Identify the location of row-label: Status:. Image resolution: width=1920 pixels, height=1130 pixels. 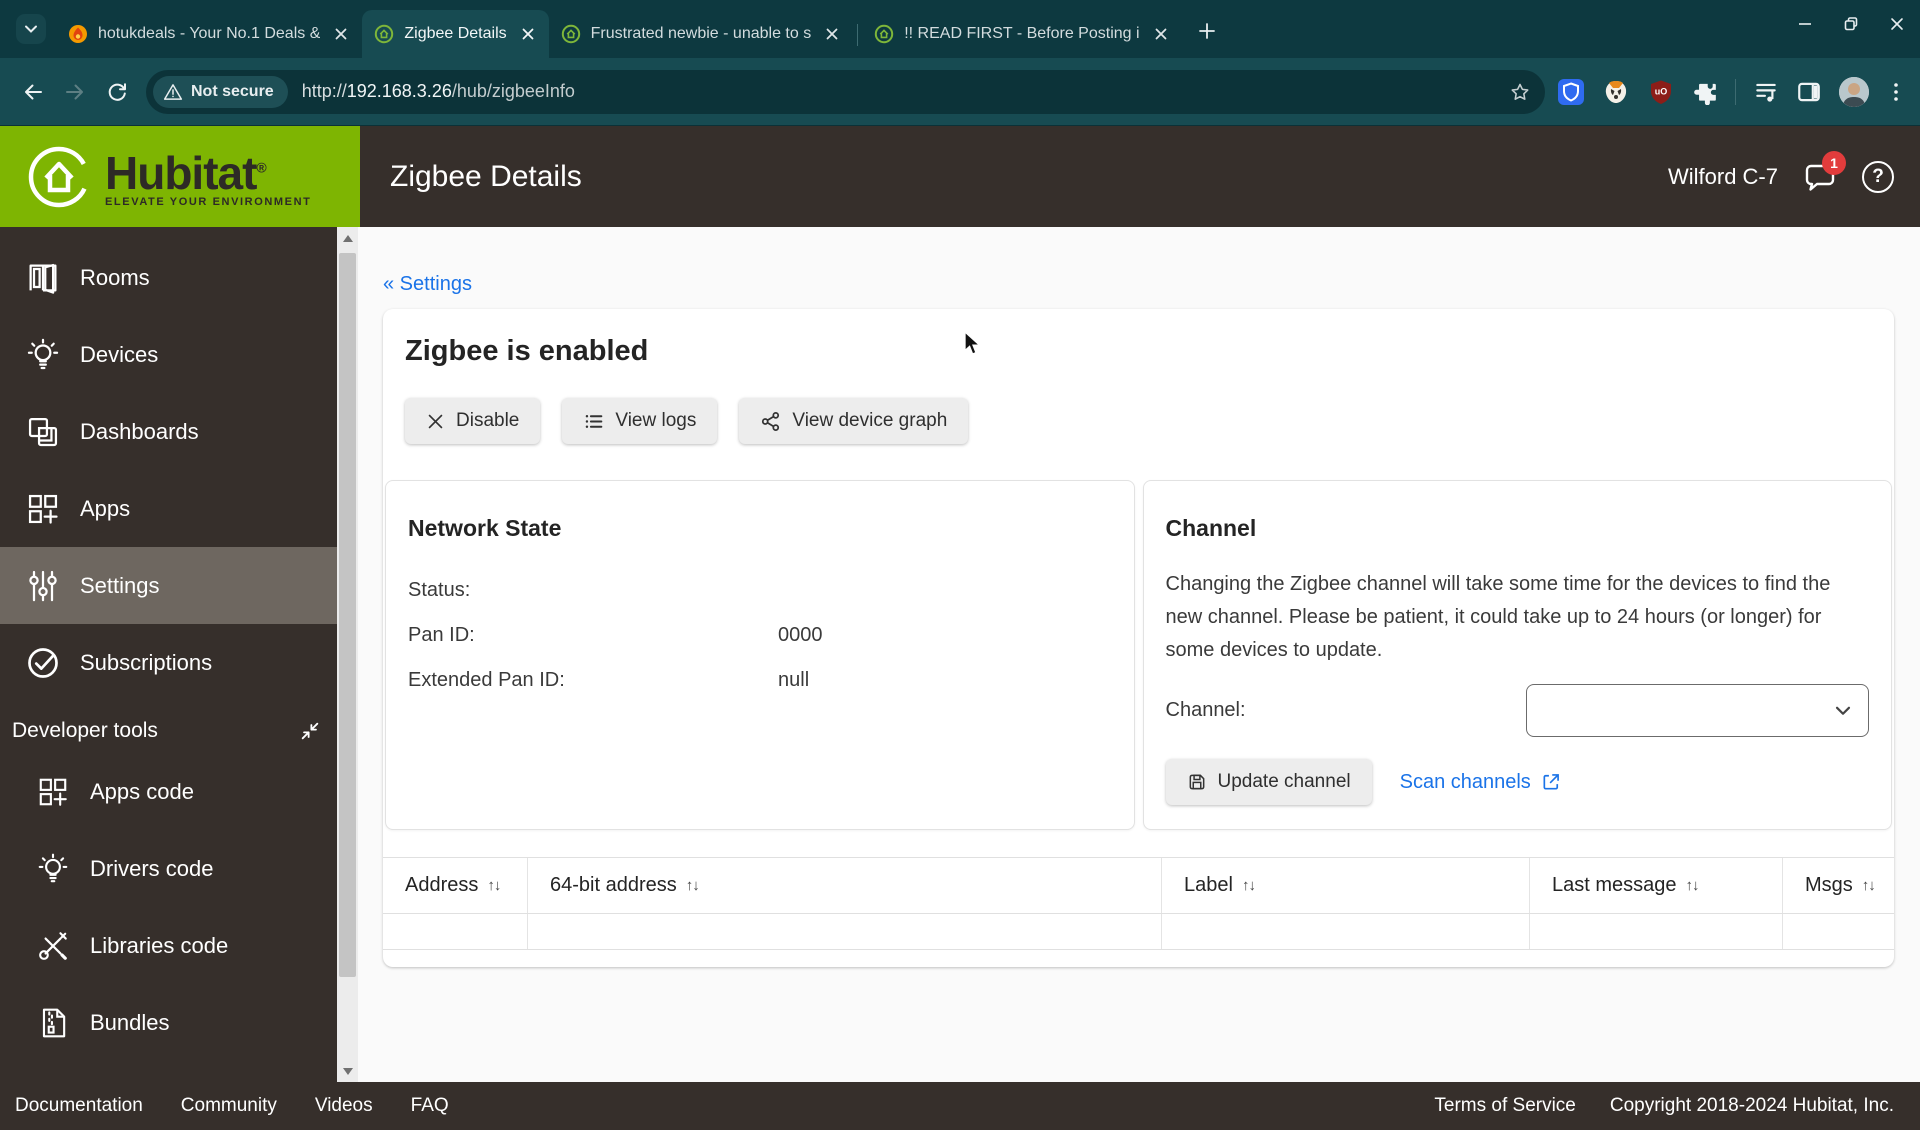
(439, 590).